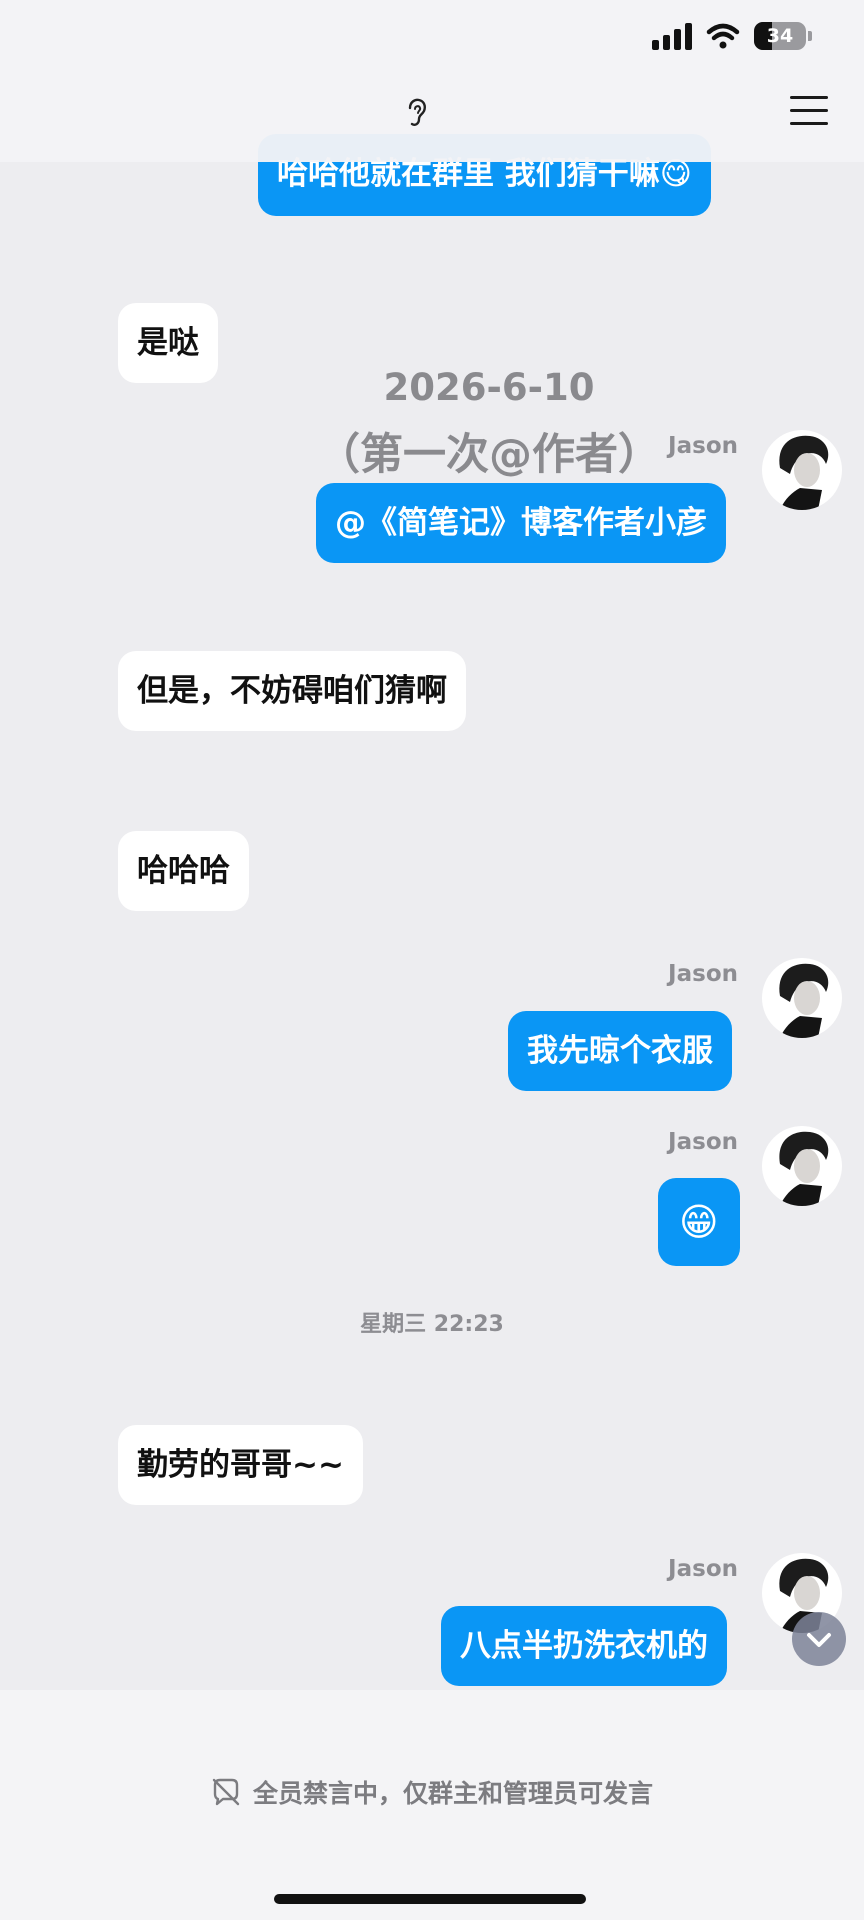 This screenshot has height=1920, width=864. I want to click on message-text: 是哒, so click(168, 343).